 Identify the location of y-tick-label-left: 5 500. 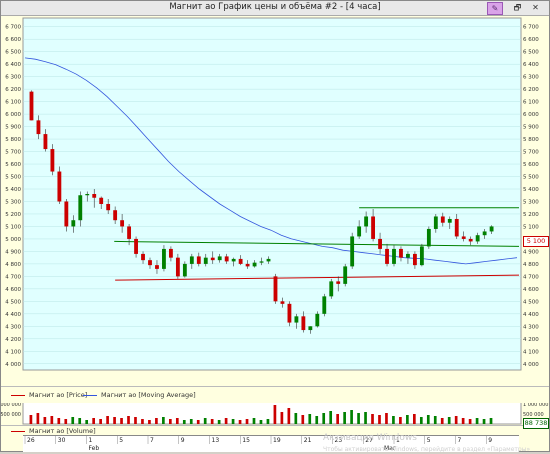
(13, 178).